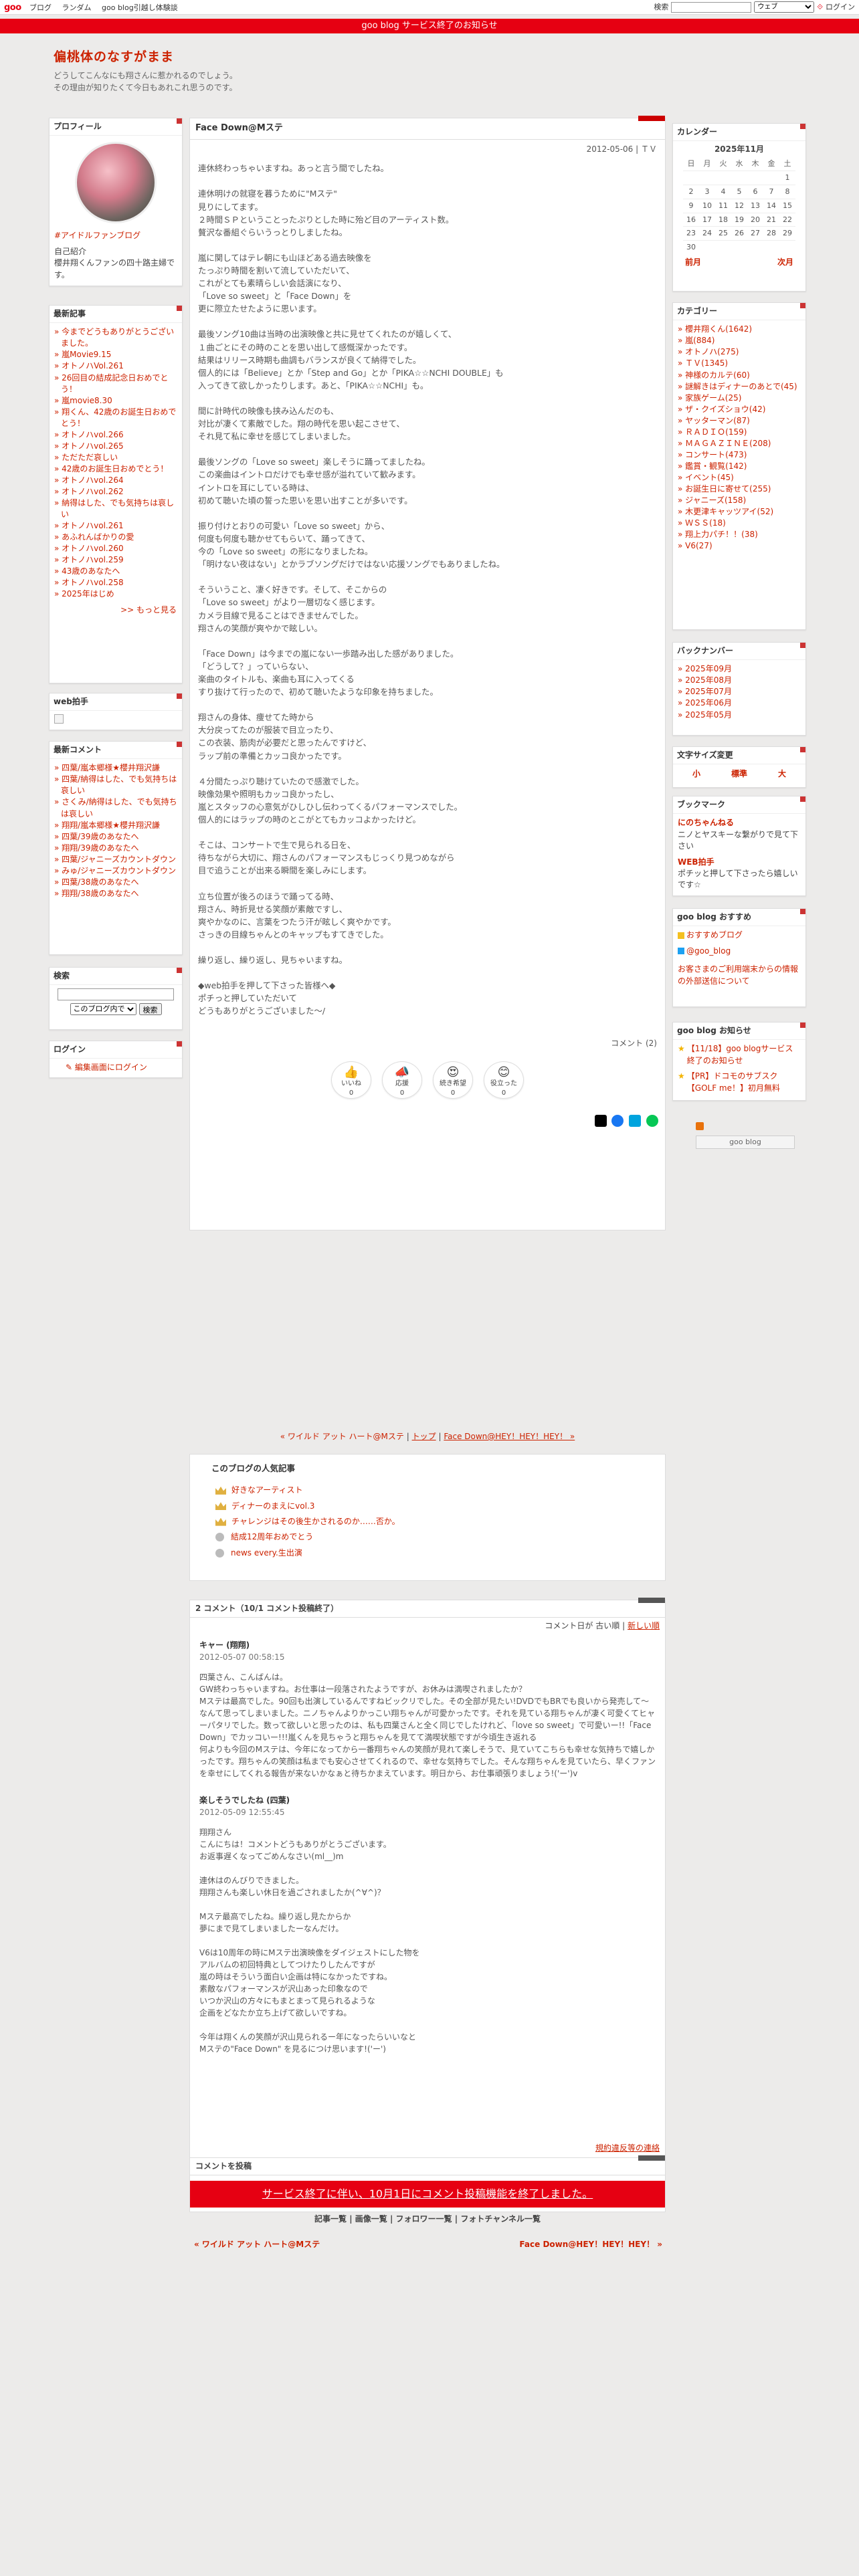 The image size is (859, 2576). Describe the element at coordinates (453, 1080) in the screenshot. I see `reaction-button: 😍 続き希望 0` at that location.